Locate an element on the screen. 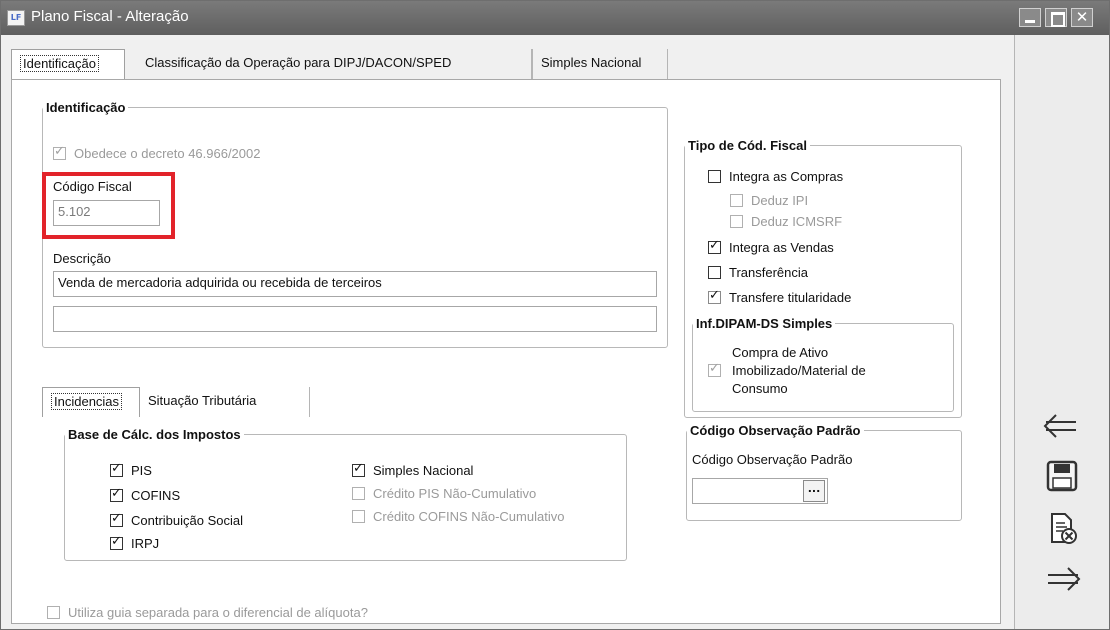 This screenshot has width=1110, height=630. cofins-checkbox: COFINS is located at coordinates (145, 494).